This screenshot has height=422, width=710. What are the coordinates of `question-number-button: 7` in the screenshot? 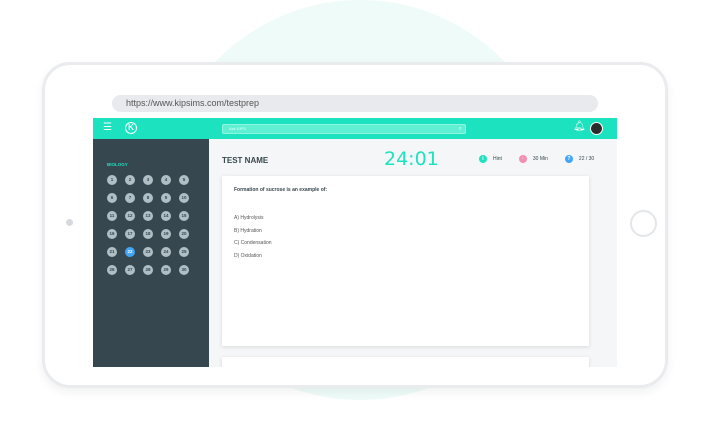 It's located at (130, 198).